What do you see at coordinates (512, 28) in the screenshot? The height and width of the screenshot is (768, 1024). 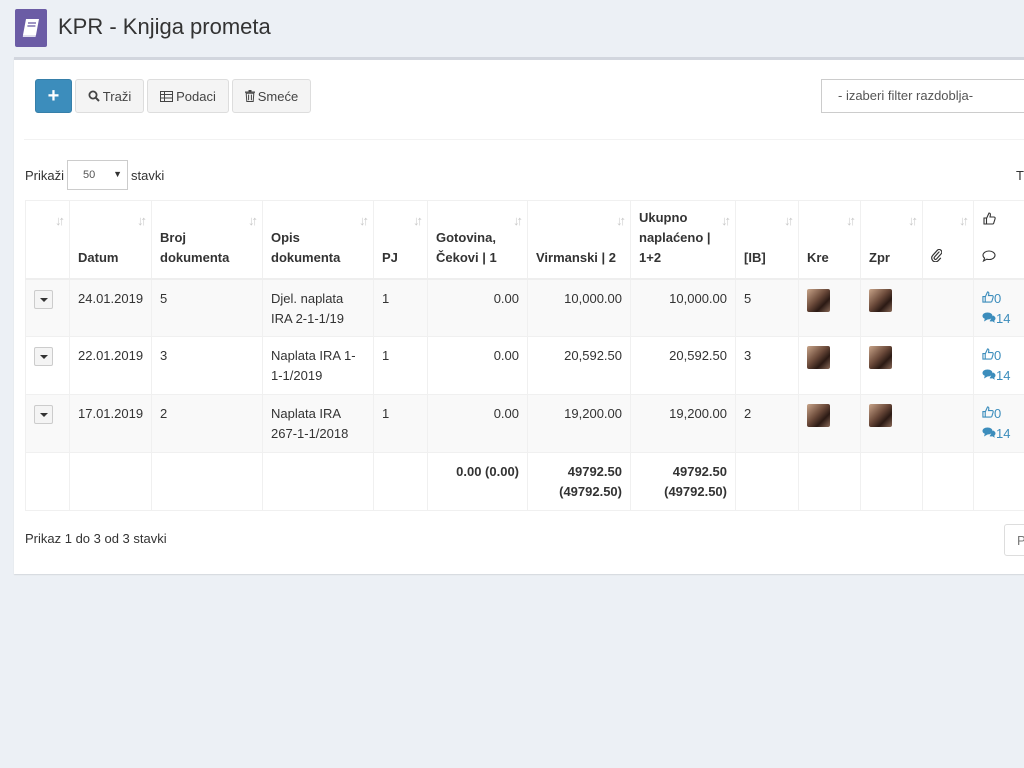 I see `page-header: KPR - Knjiga prometa` at bounding box center [512, 28].